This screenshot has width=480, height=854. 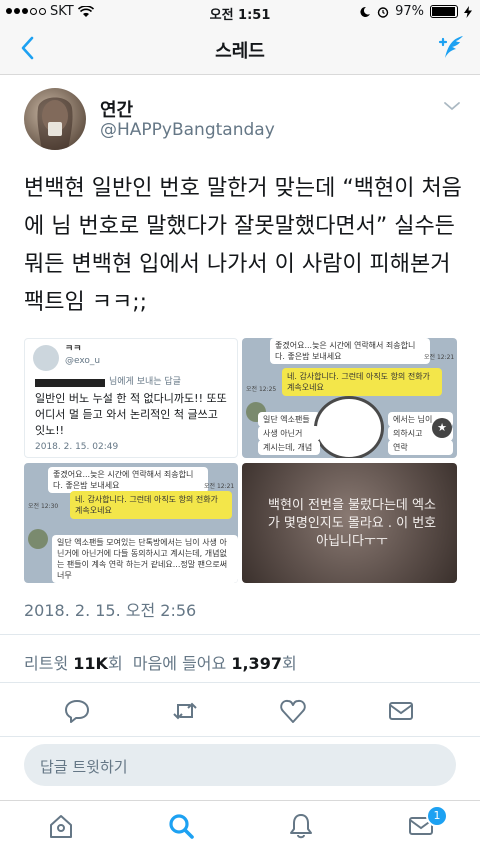 What do you see at coordinates (349, 427) in the screenshot?
I see `magnifier-overlay` at bounding box center [349, 427].